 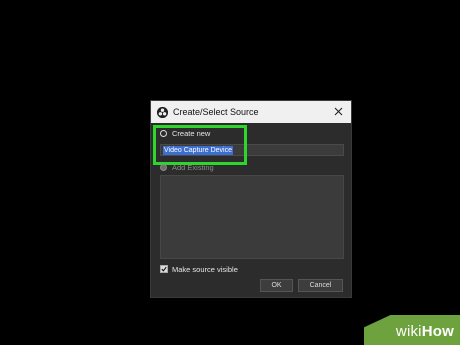 I want to click on ok-button: OK, so click(x=276, y=285).